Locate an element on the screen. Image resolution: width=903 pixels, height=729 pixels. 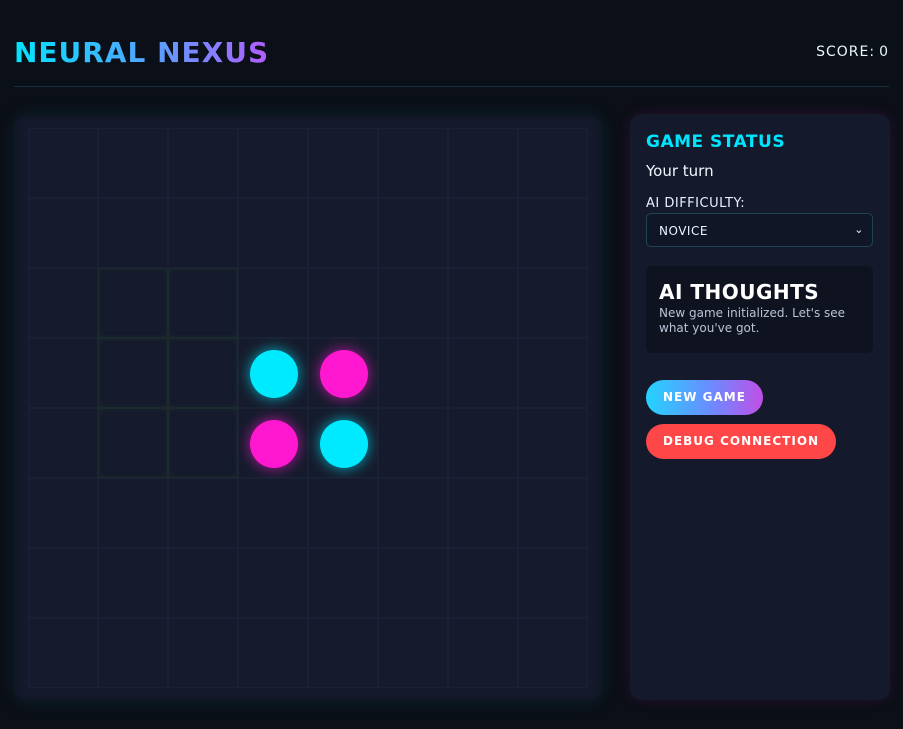
difficulty-selected-value: NOVICE is located at coordinates (683, 231).